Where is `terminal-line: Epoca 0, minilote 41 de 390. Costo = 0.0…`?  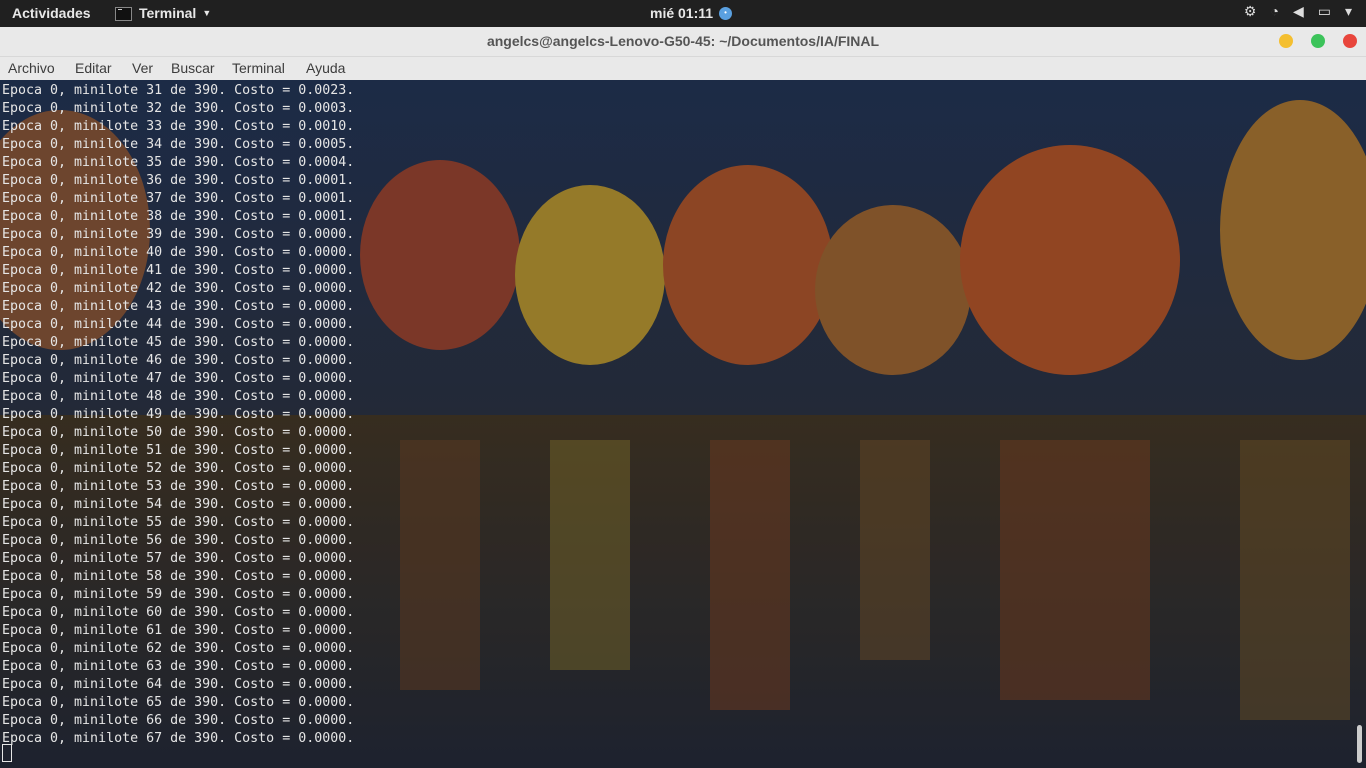 terminal-line: Epoca 0, minilote 41 de 390. Costo = 0.0… is located at coordinates (178, 270).